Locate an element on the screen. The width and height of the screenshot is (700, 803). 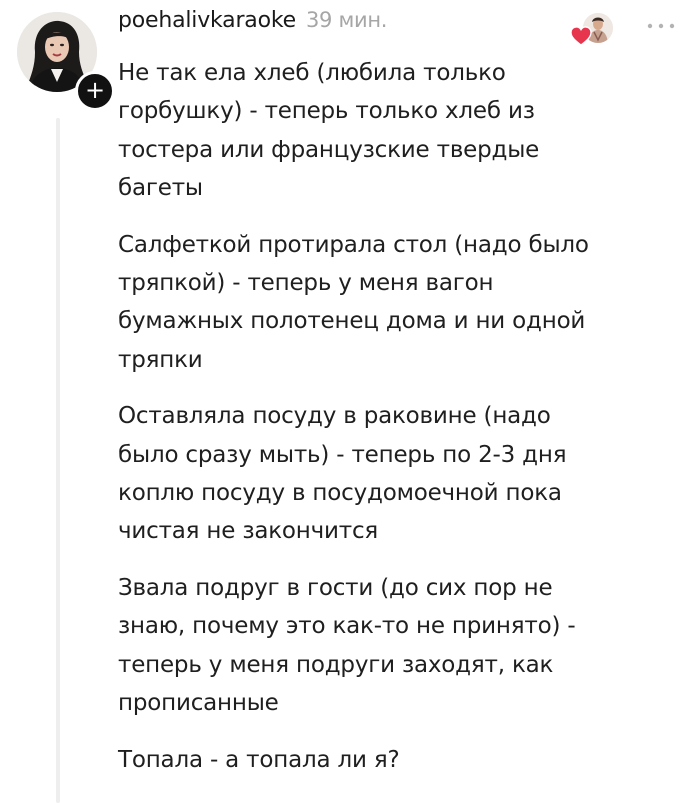
avatar-container: + is located at coordinates (66, 61).